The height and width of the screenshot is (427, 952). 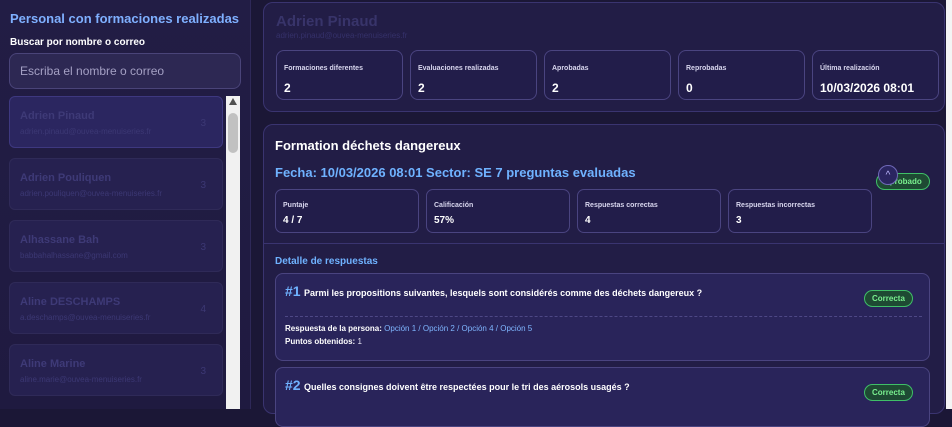 What do you see at coordinates (473, 75) in the screenshot?
I see `stat-card: Evaluaciones realizadas 2` at bounding box center [473, 75].